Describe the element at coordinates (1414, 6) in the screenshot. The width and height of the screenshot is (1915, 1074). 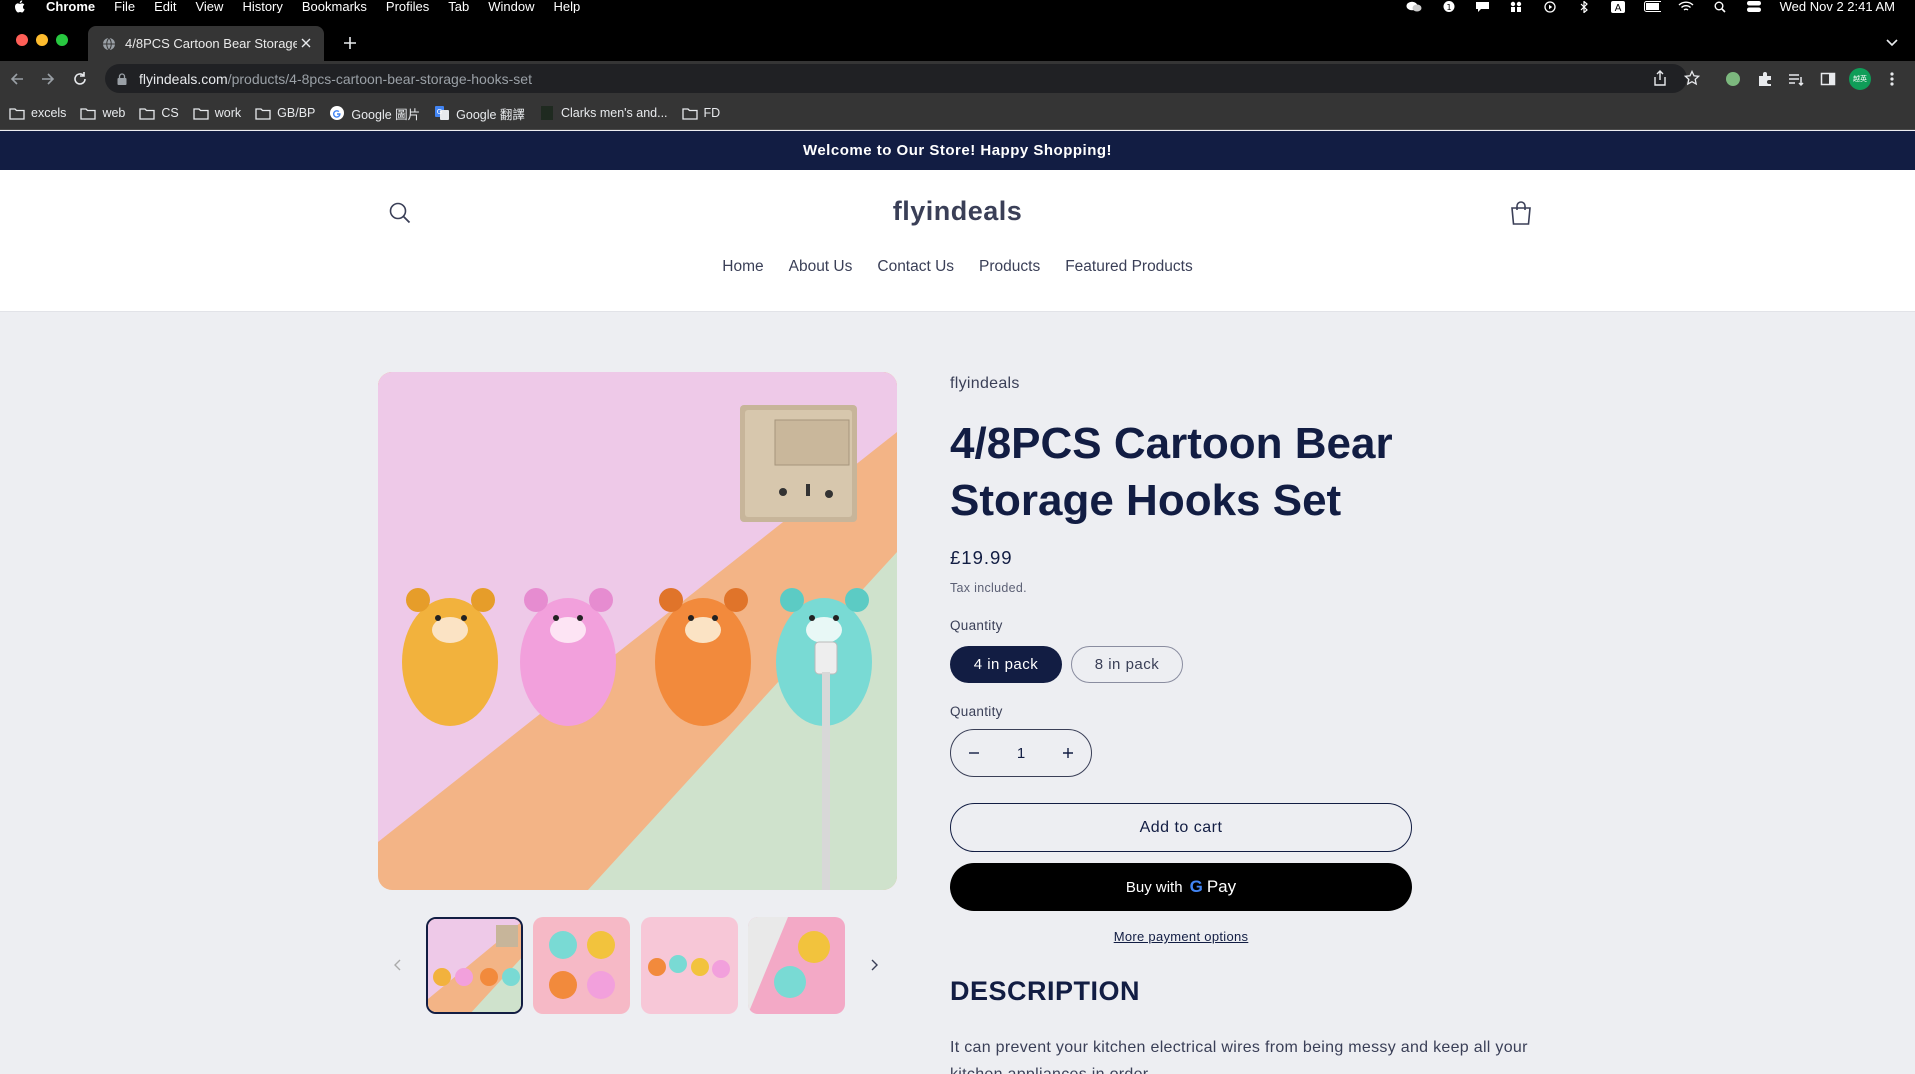
I see `wechat-icon` at that location.